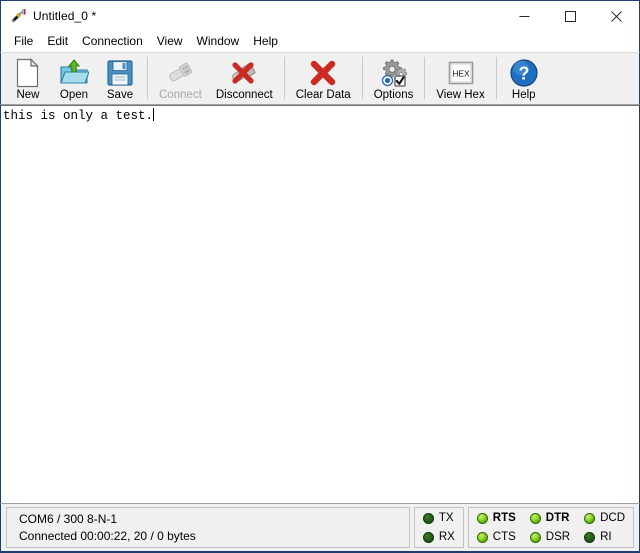 The height and width of the screenshot is (553, 640). What do you see at coordinates (460, 95) in the screenshot?
I see `view-hex-button-label: View Hex` at bounding box center [460, 95].